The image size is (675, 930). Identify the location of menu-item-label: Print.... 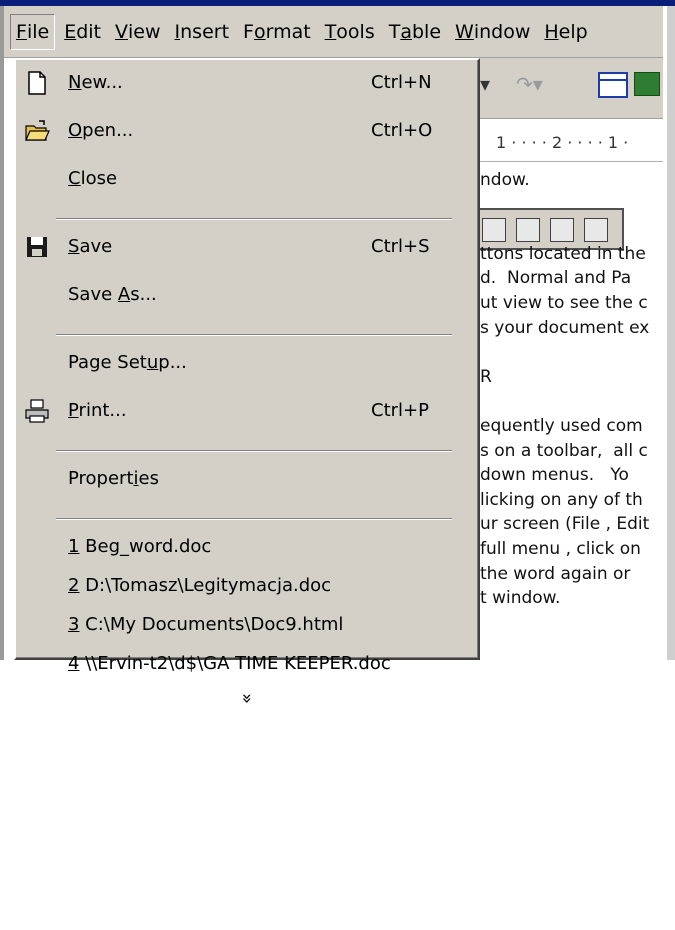
(97, 410).